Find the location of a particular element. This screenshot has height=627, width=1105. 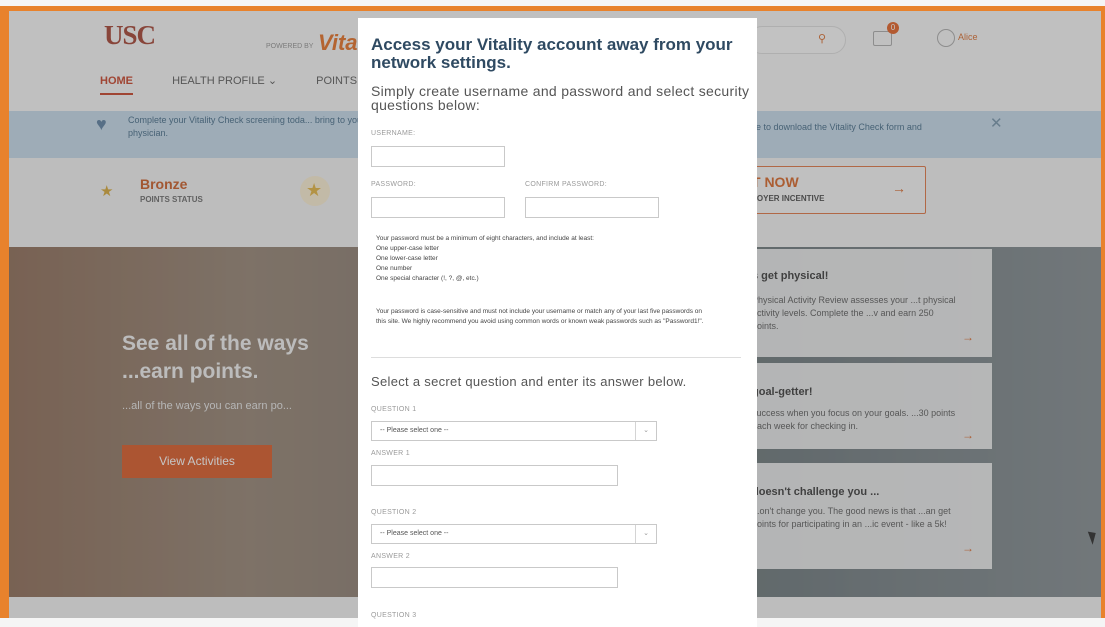

requirement-line: One number is located at coordinates (394, 268).